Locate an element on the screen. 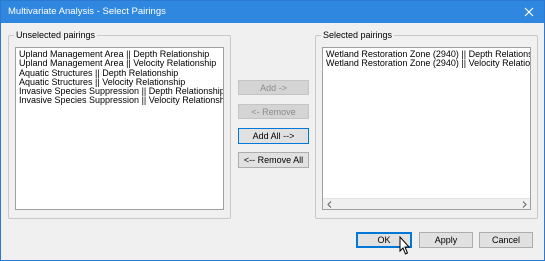 The width and height of the screenshot is (545, 261). mouse-pointer-icon is located at coordinates (405, 245).